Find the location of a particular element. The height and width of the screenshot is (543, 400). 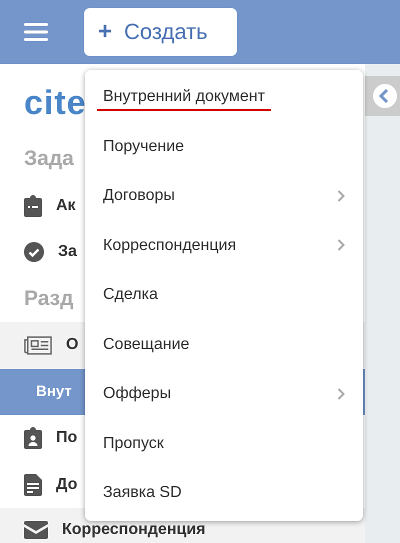

section-title: Разд is located at coordinates (49, 298).